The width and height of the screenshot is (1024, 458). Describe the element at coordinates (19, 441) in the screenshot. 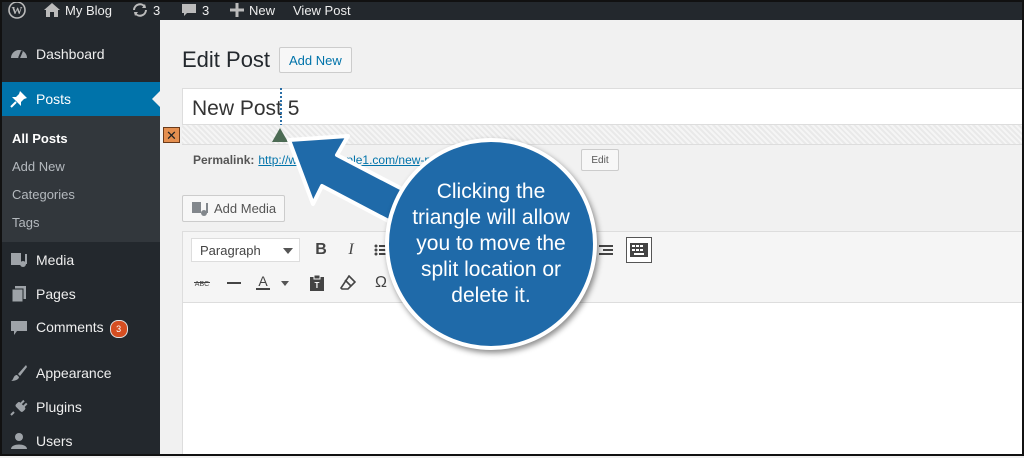

I see `user-icon` at that location.